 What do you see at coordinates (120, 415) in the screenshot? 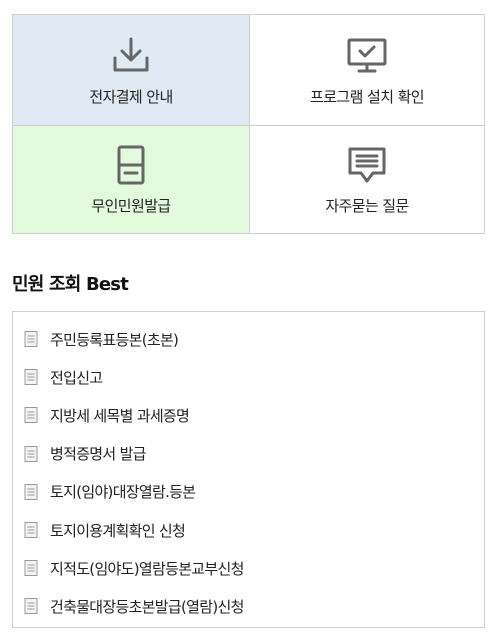
I see `list-item-label: 지방세 세목별 과세증명` at bounding box center [120, 415].